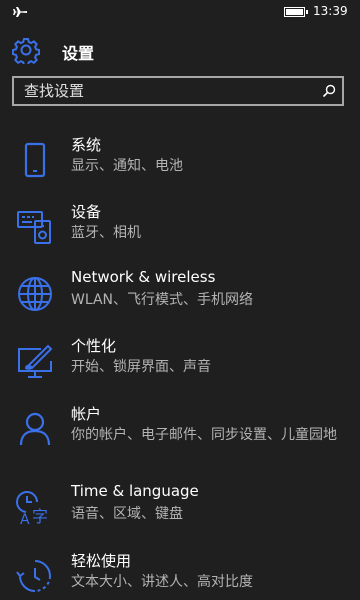 This screenshot has width=360, height=600. I want to click on search-input, so click(159, 91).